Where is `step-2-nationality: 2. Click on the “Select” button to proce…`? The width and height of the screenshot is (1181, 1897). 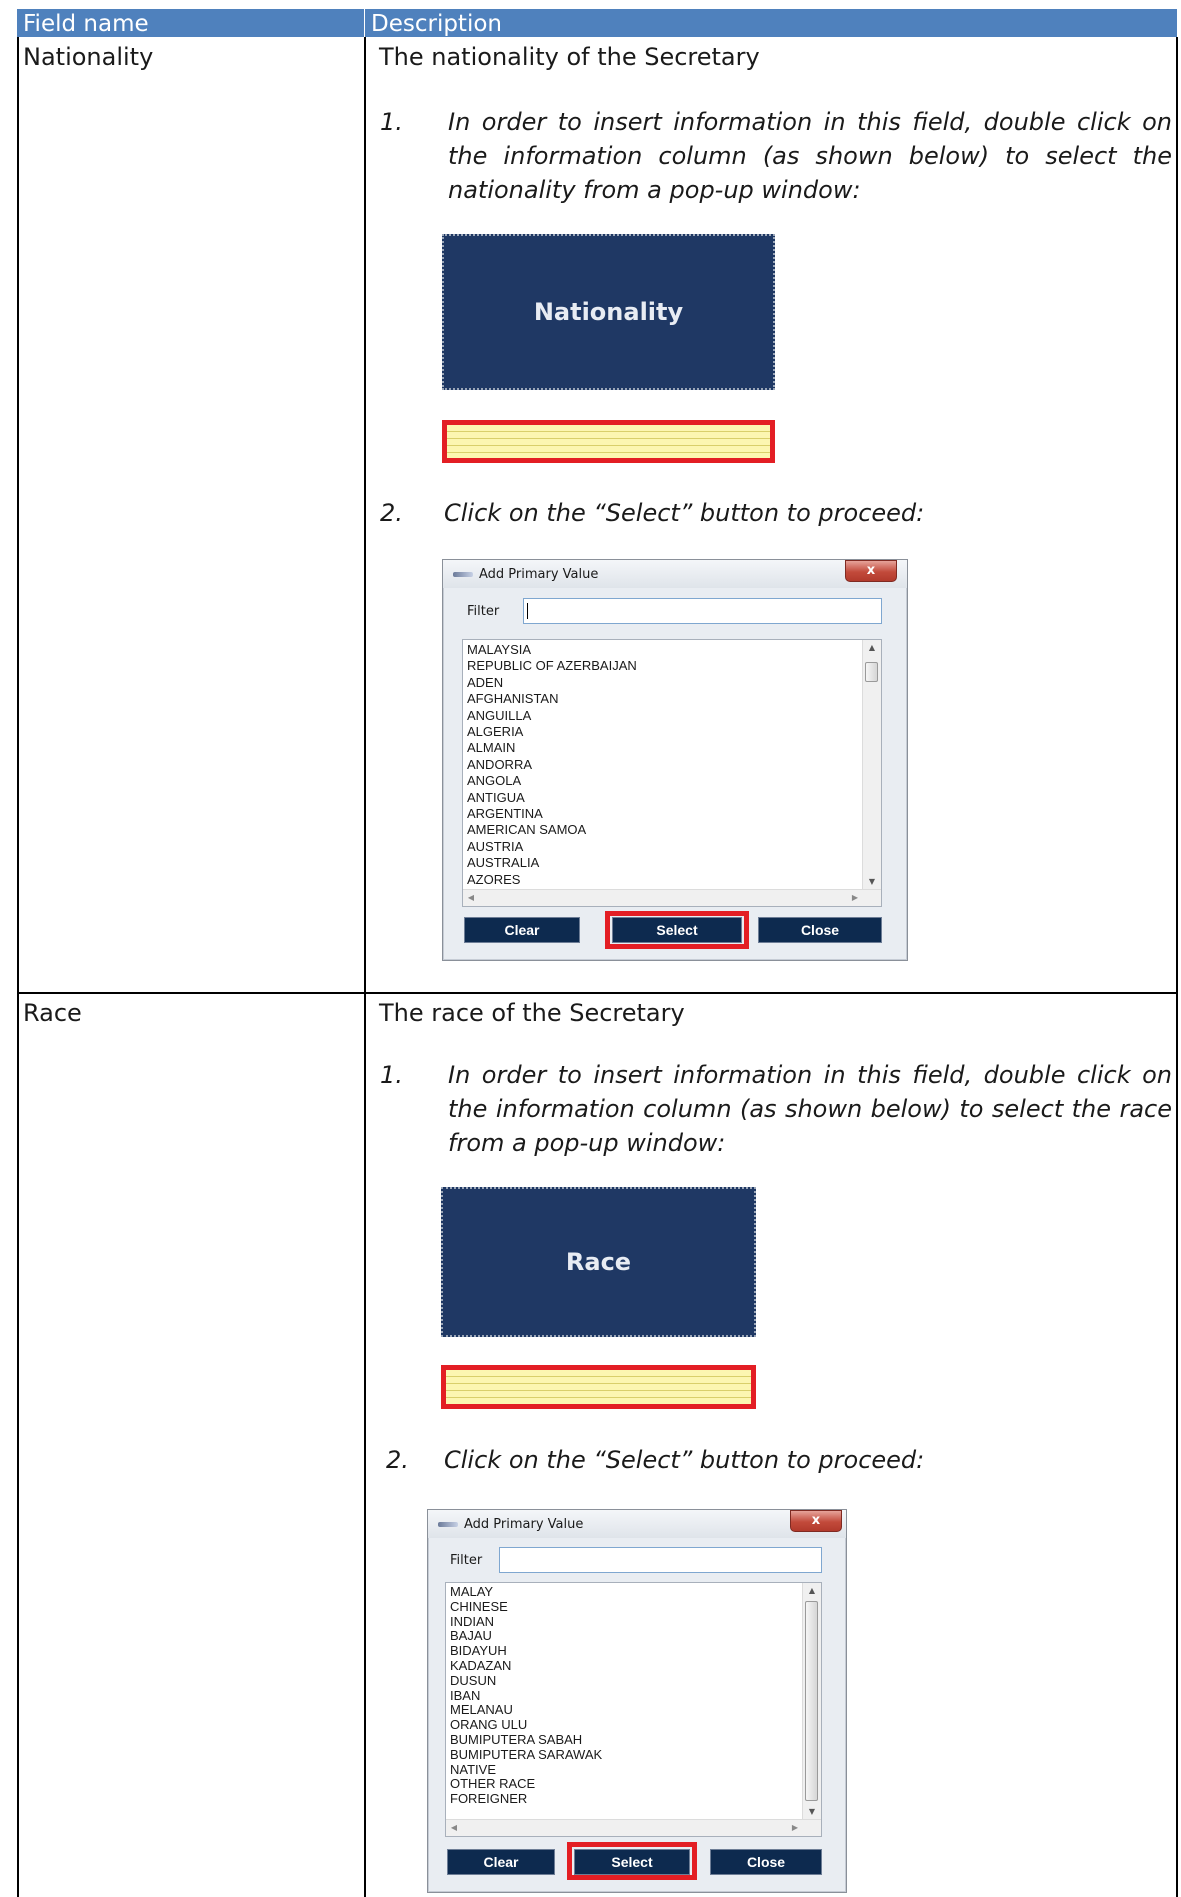 step-2-nationality: 2. Click on the “Select” button to proce… is located at coordinates (780, 513).